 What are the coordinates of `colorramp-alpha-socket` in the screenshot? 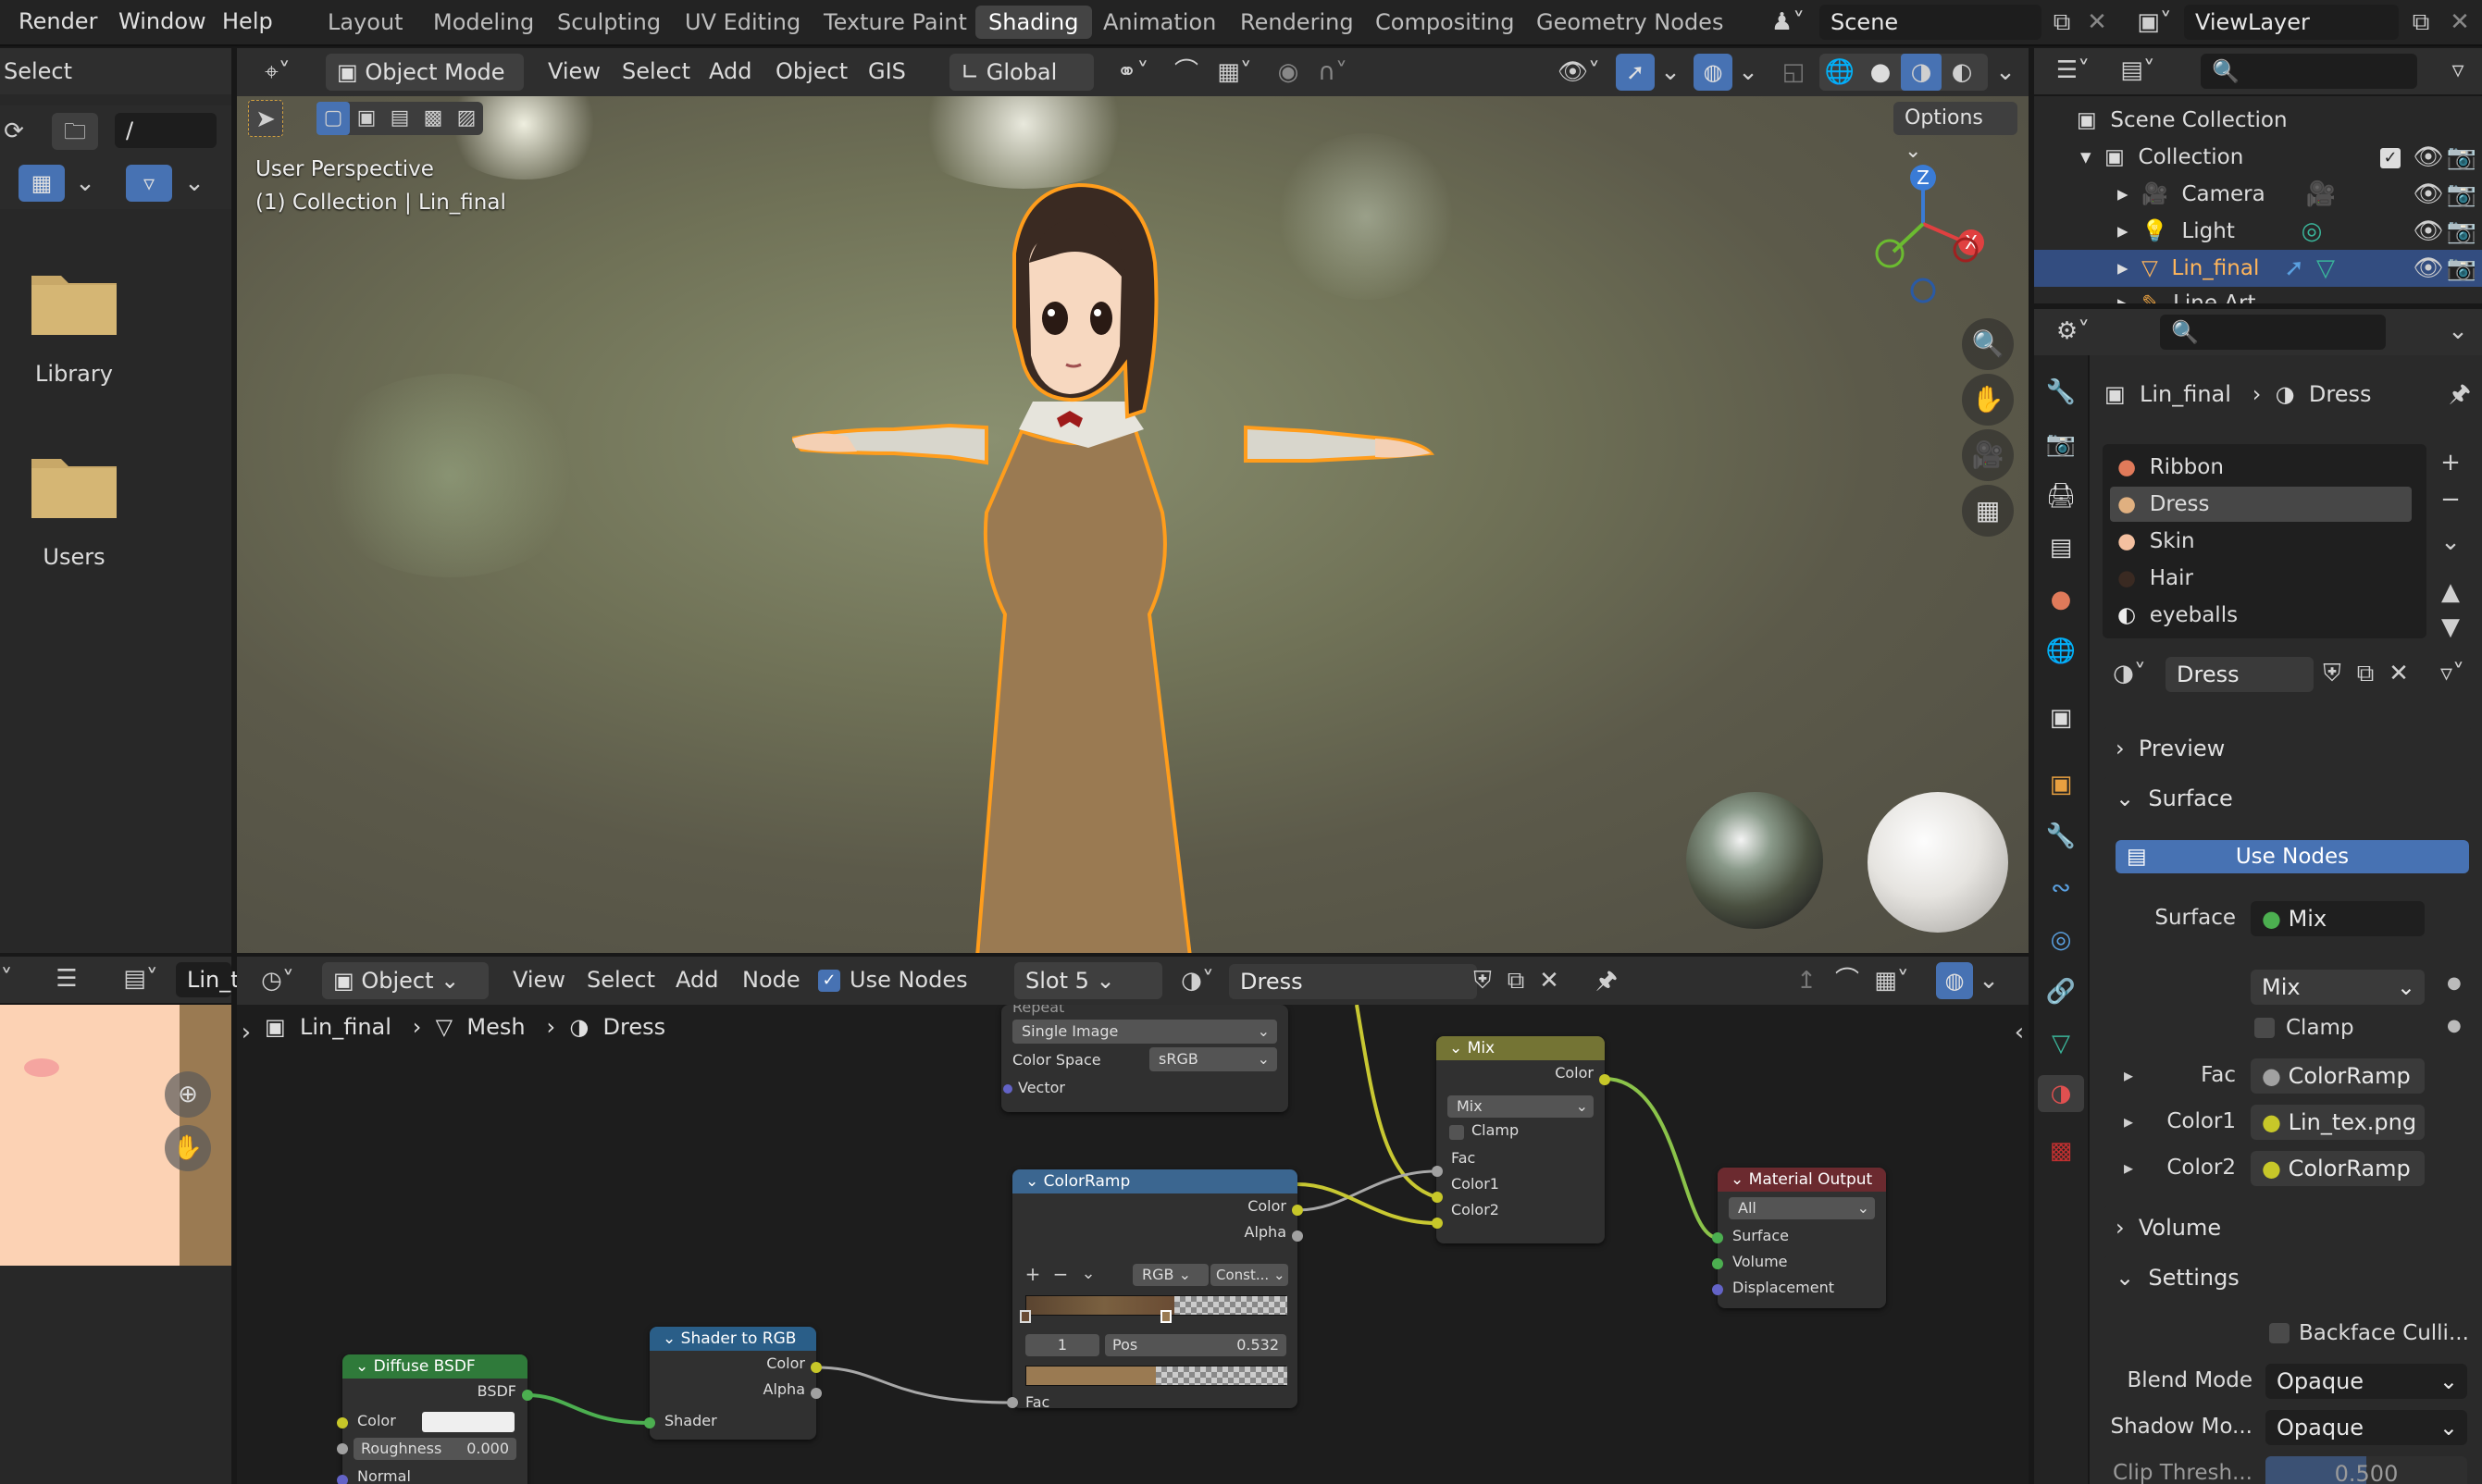 It's located at (1298, 1236).